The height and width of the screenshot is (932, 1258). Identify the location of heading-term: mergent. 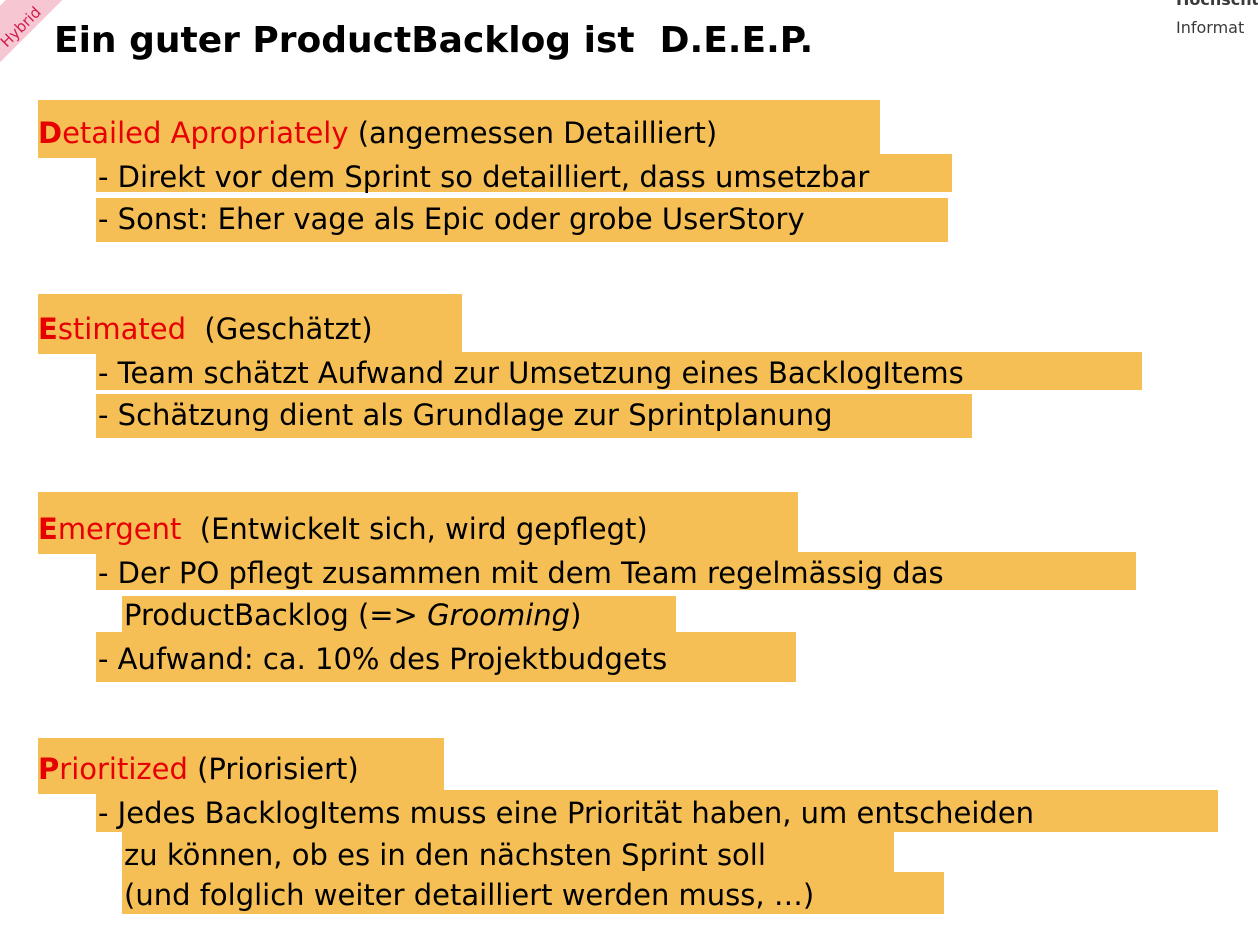
(119, 529).